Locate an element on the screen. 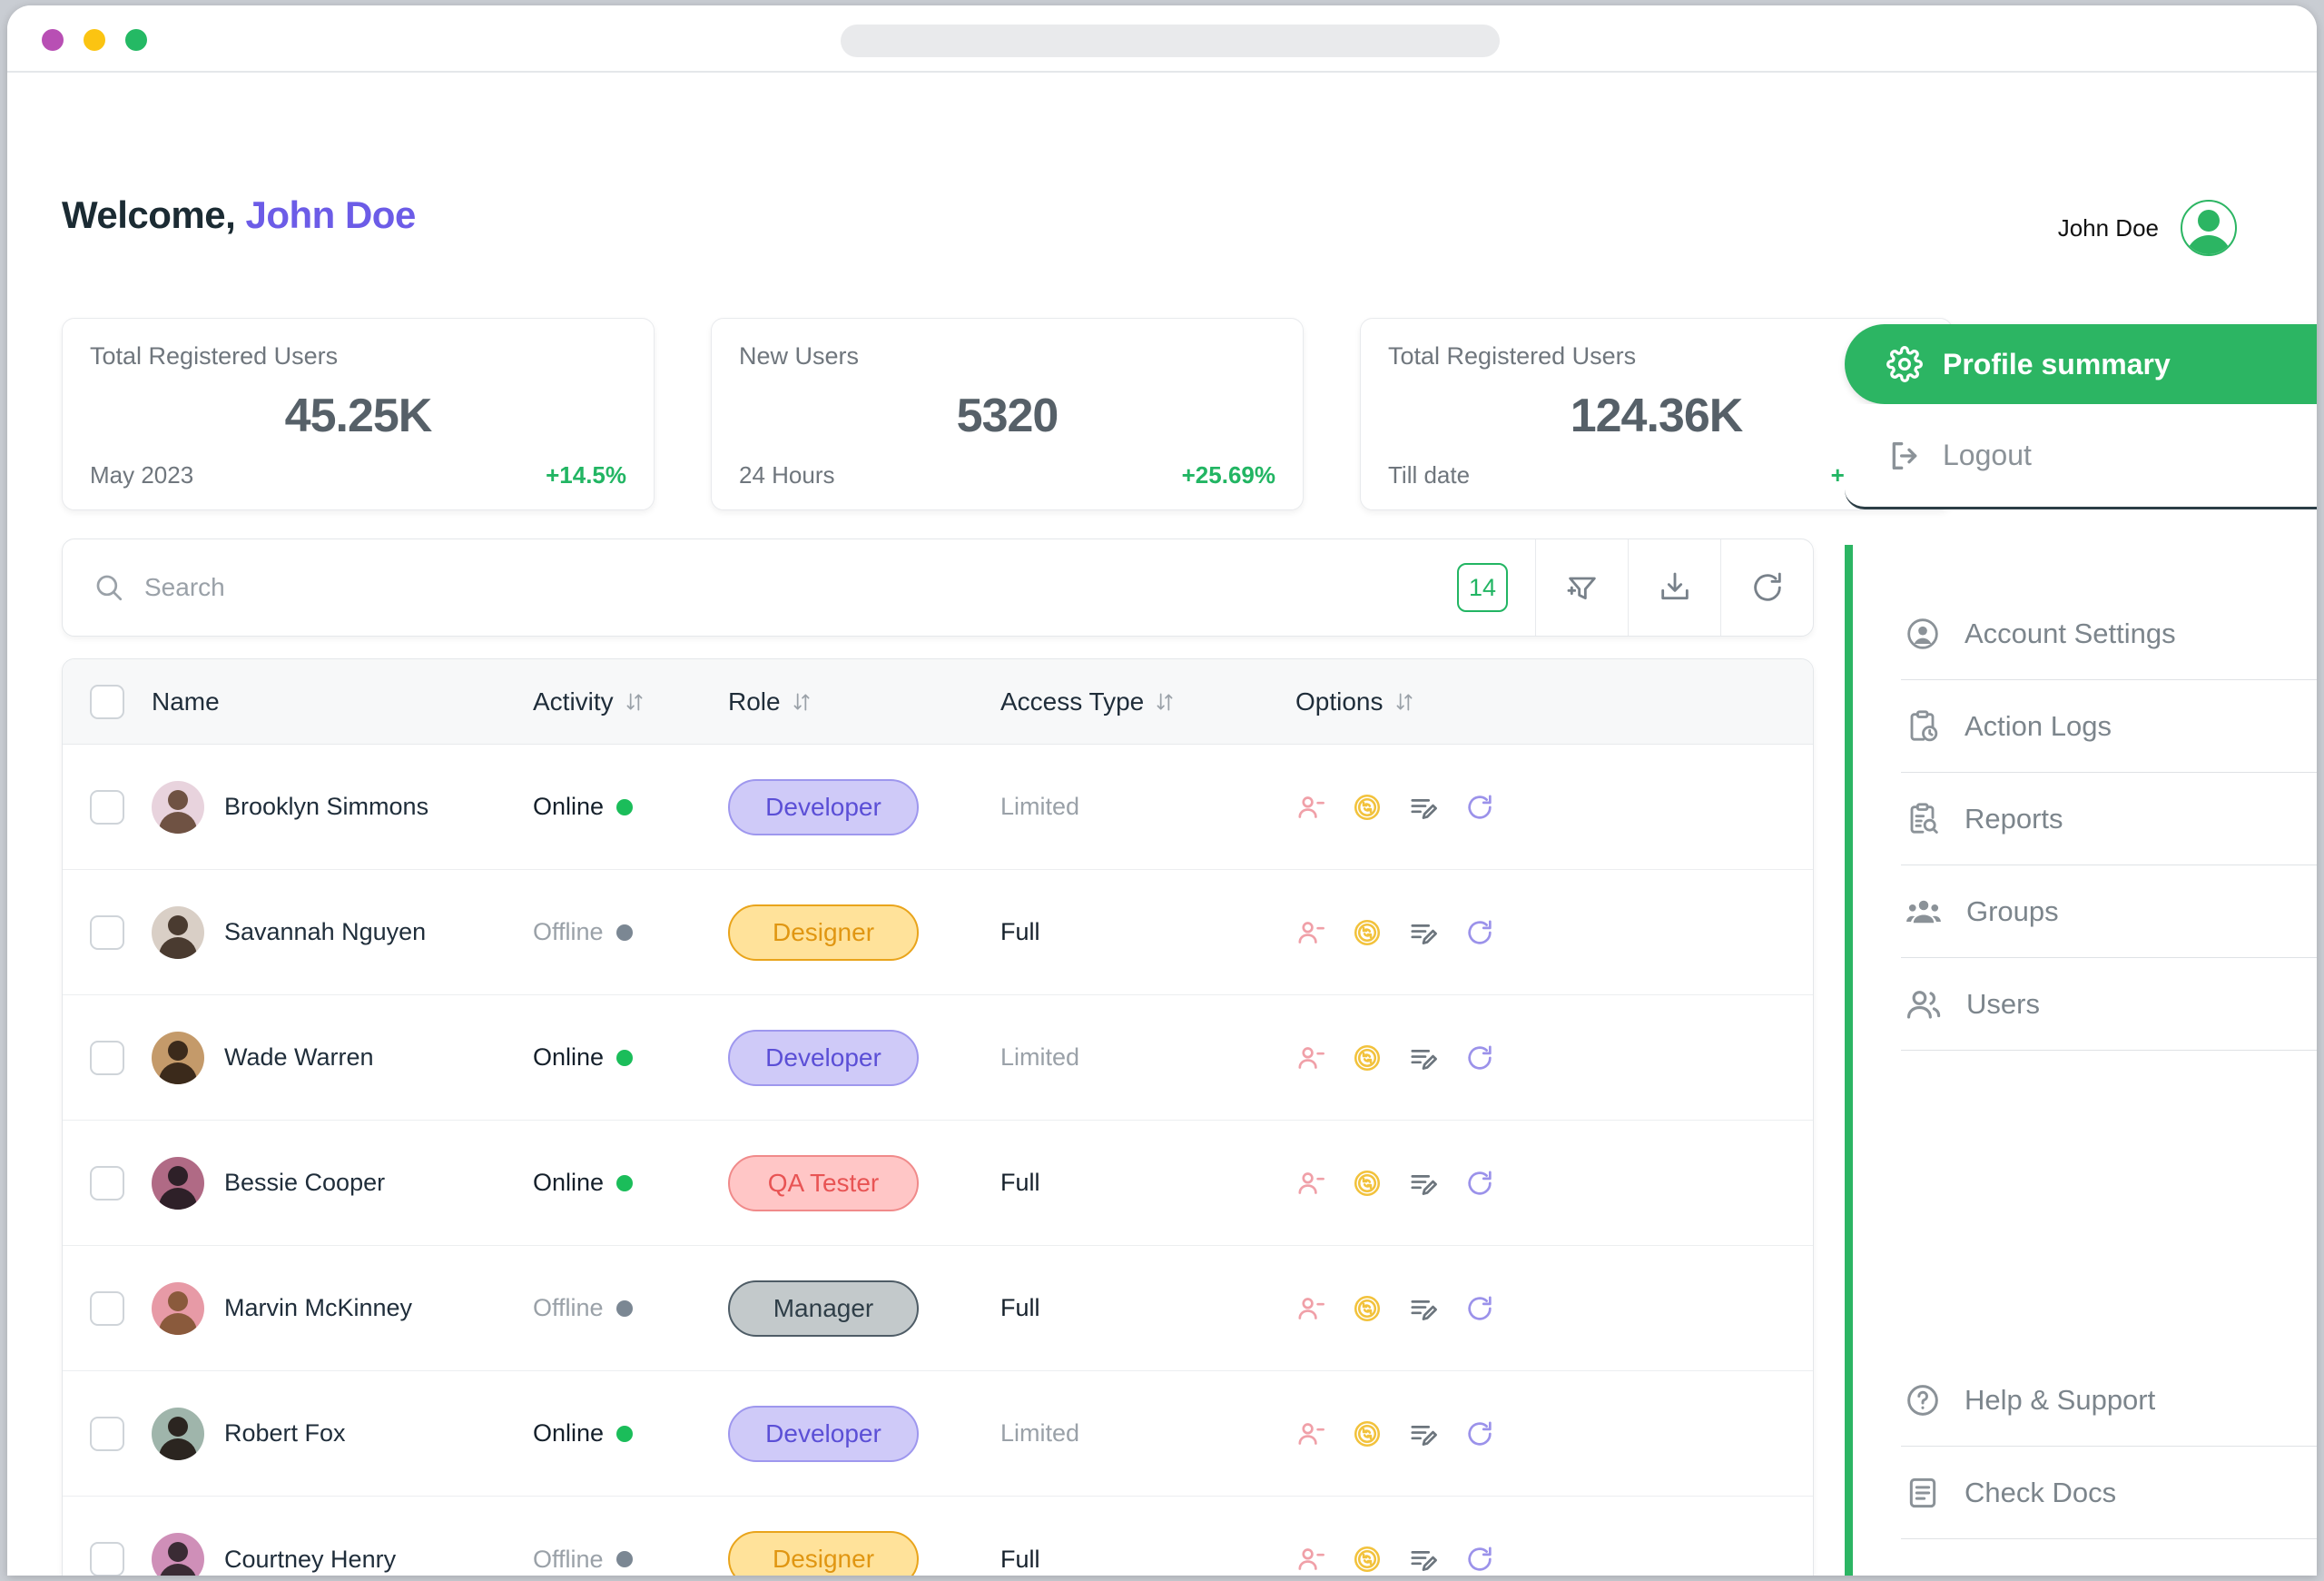 This screenshot has height=1581, width=2324. sidebar-item-check-docs: Check Docs is located at coordinates (2109, 1493).